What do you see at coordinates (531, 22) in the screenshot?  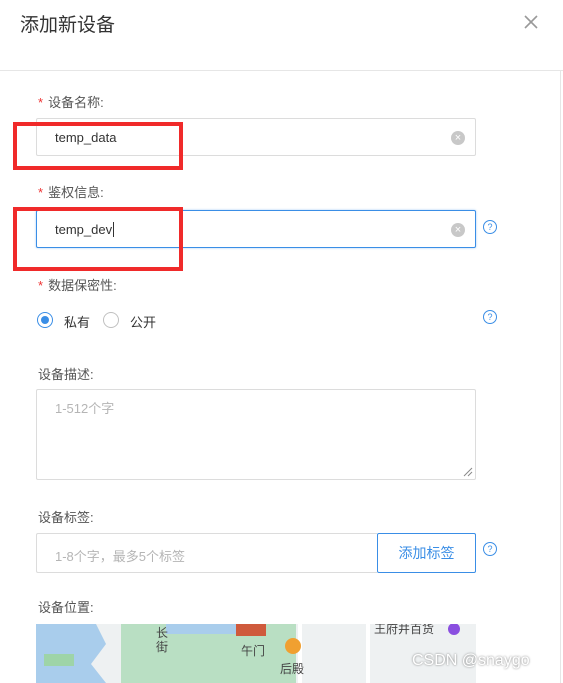 I see `close-icon` at bounding box center [531, 22].